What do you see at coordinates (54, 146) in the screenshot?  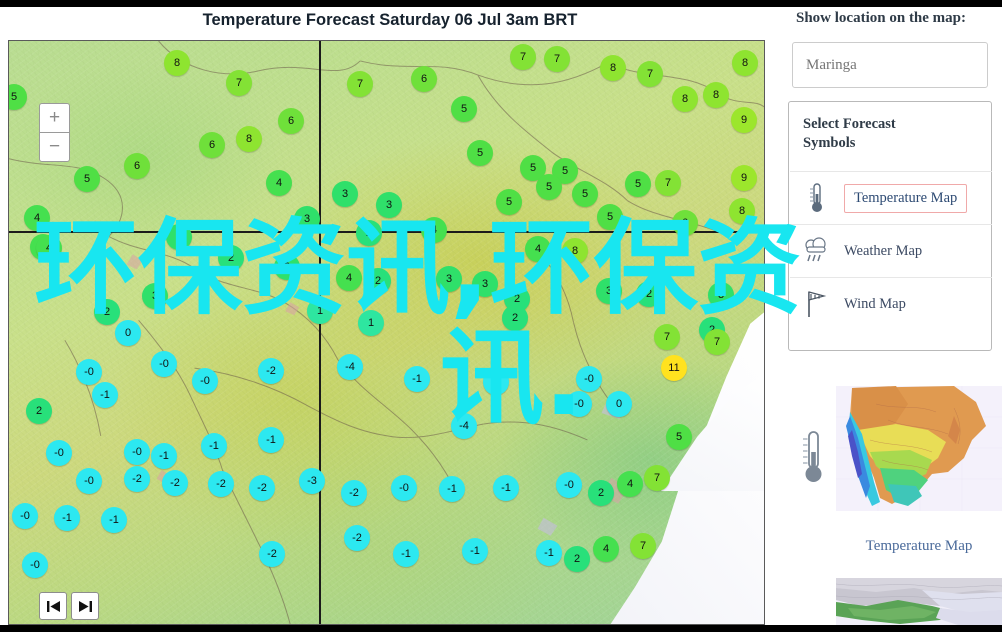 I see `zoom-out-button: −` at bounding box center [54, 146].